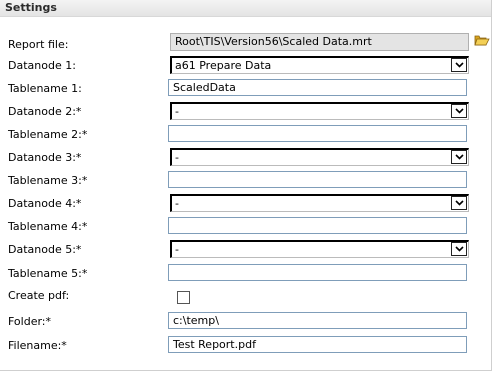 This screenshot has width=492, height=371. Describe the element at coordinates (45, 88) in the screenshot. I see `tablename-1-label: Tablename 1:` at that location.